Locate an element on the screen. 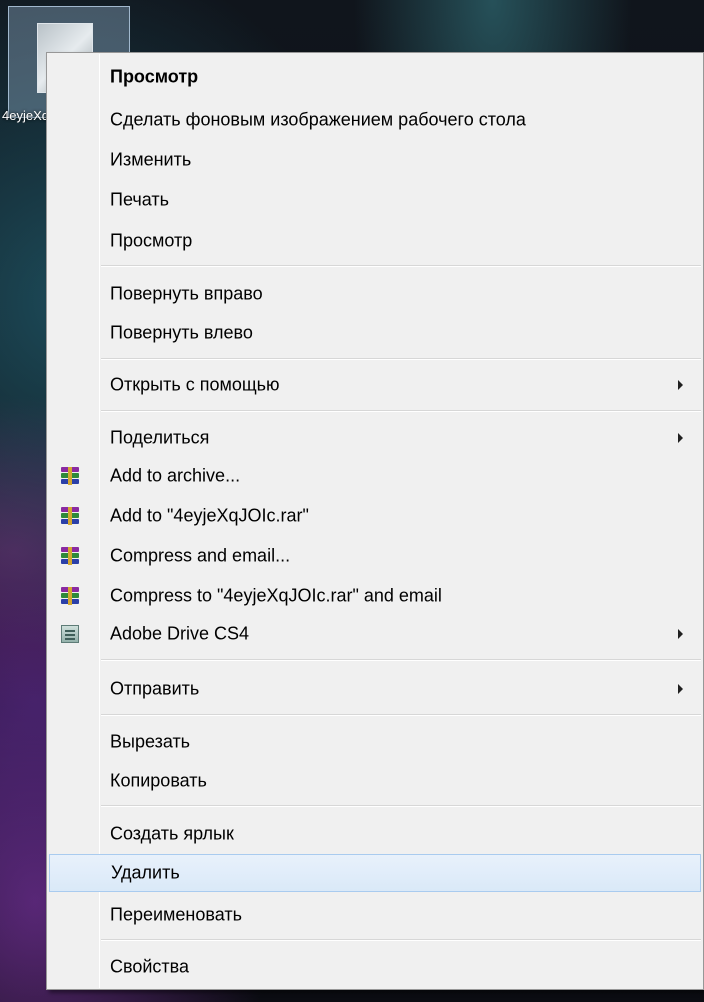 This screenshot has height=1002, width=704. menu-item-add-to-rar: Add to "4eyjeXqJOIc.rar" is located at coordinates (375, 516).